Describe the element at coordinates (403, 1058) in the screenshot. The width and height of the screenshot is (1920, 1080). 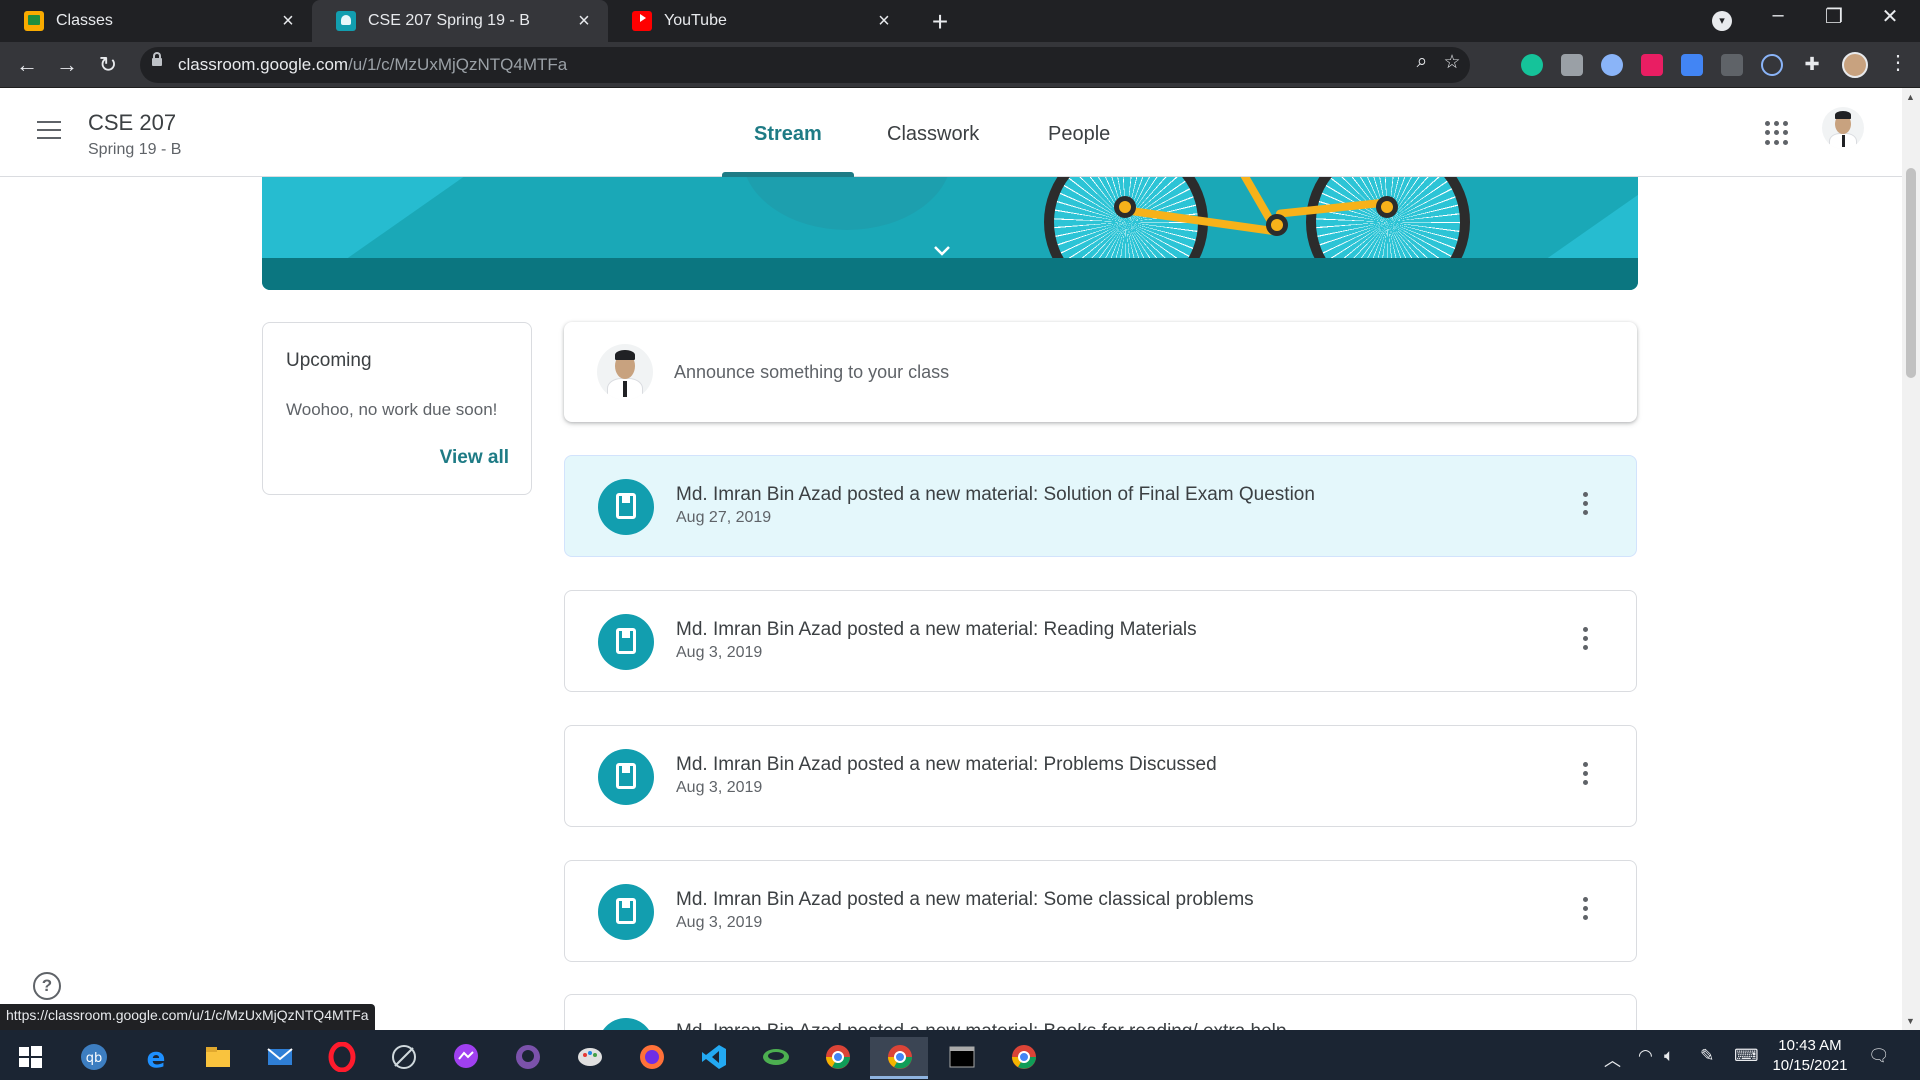
I see `network-tool-icon` at that location.